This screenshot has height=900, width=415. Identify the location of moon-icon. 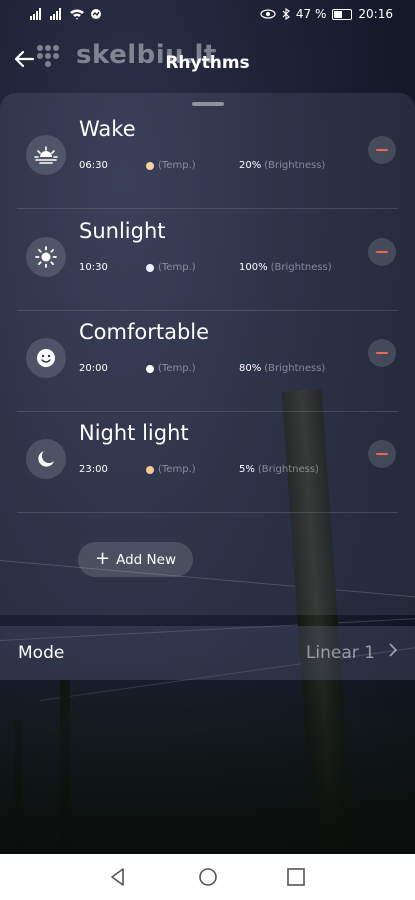
(46, 459).